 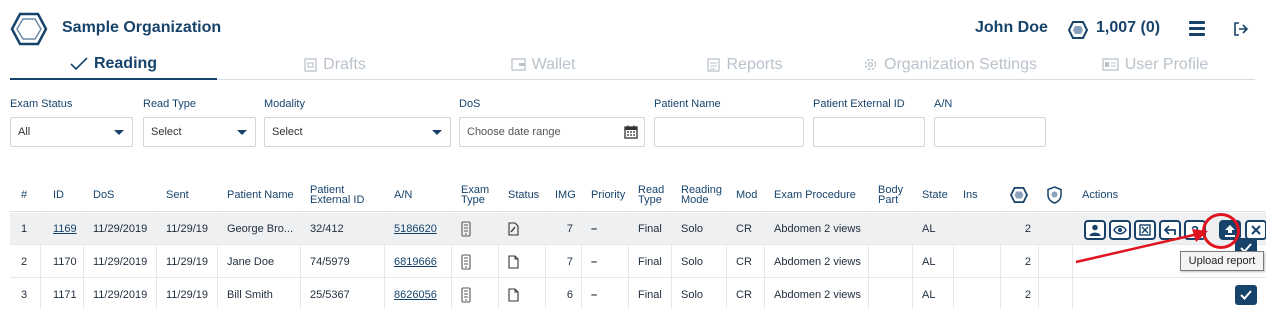 I want to click on id-card-icon, so click(x=1110, y=64).